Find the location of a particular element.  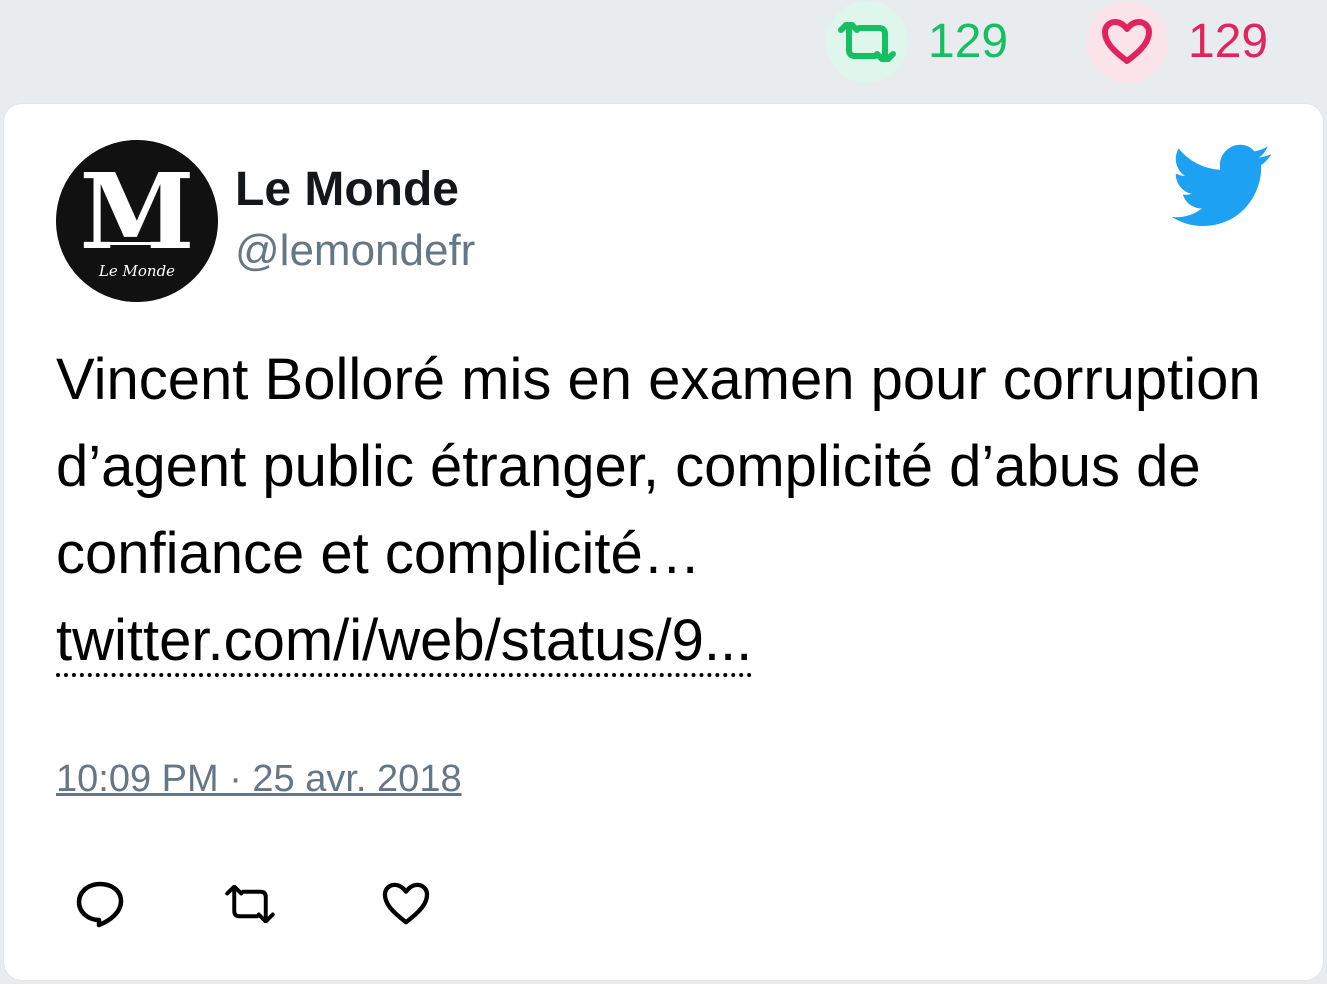

le-monde-logo: M Le Monde is located at coordinates (137, 221).